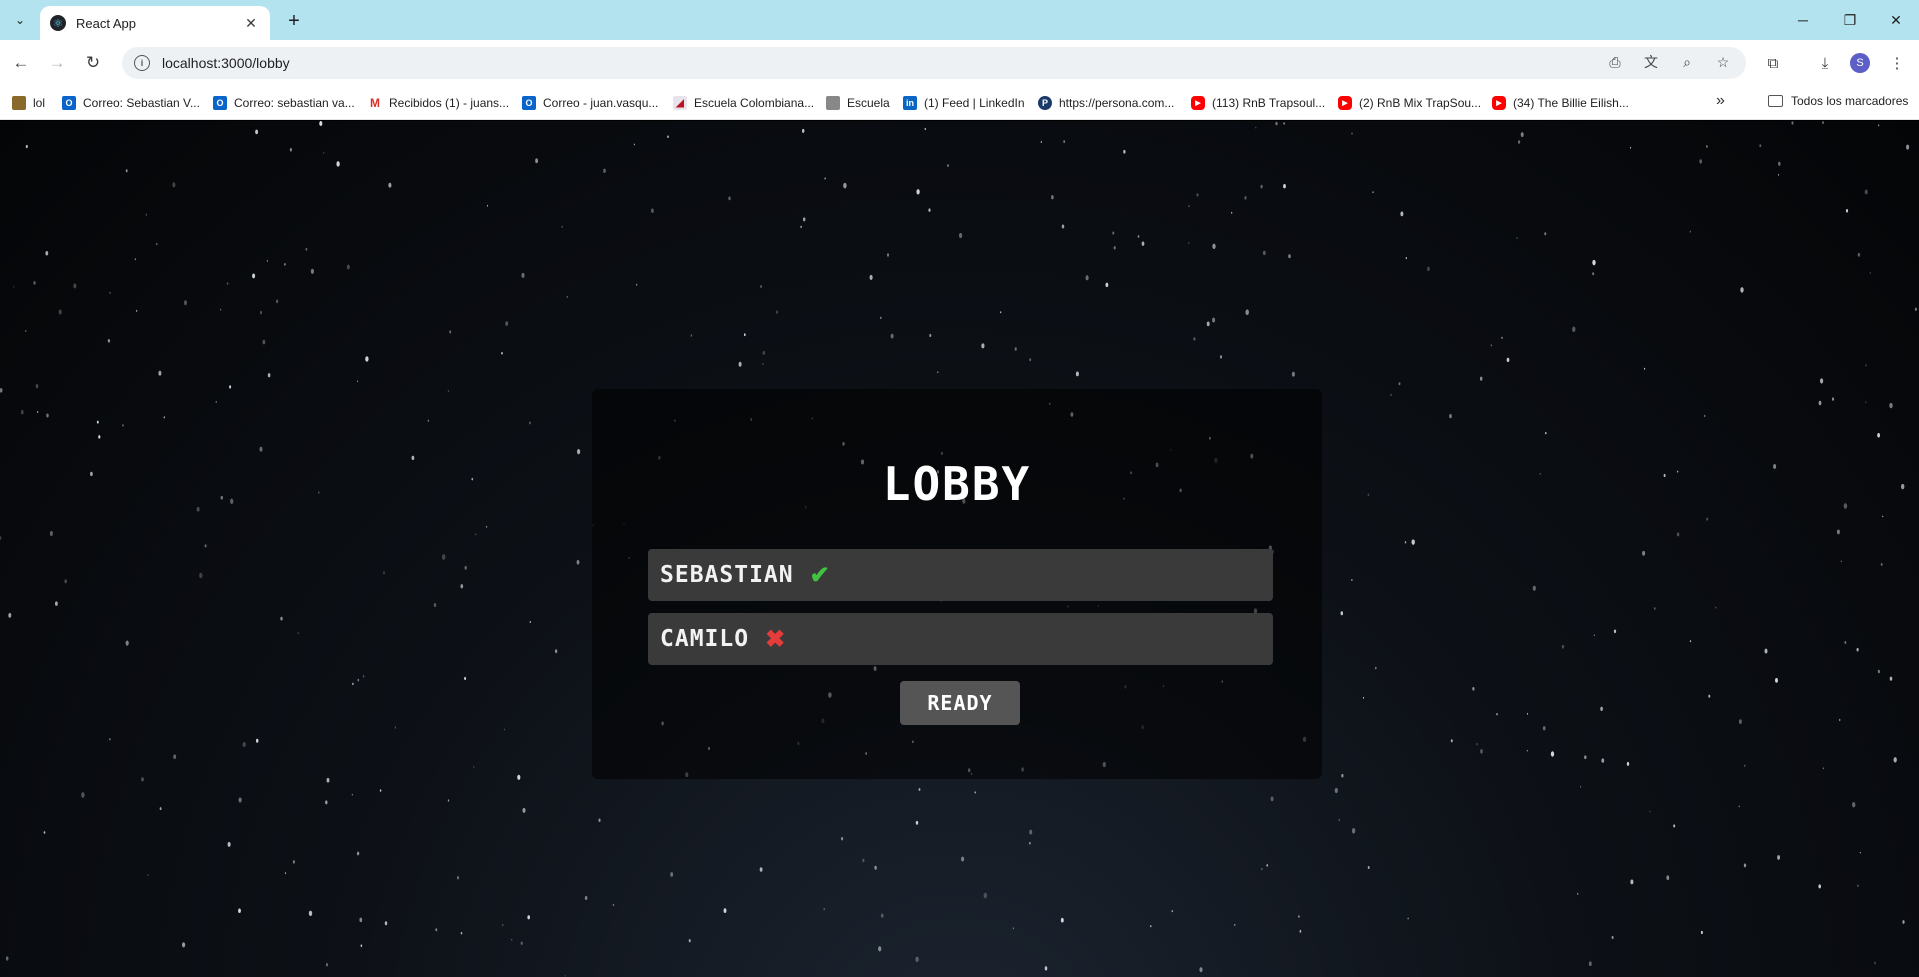 This screenshot has width=1919, height=977. I want to click on reload-icon: ↻, so click(93, 63).